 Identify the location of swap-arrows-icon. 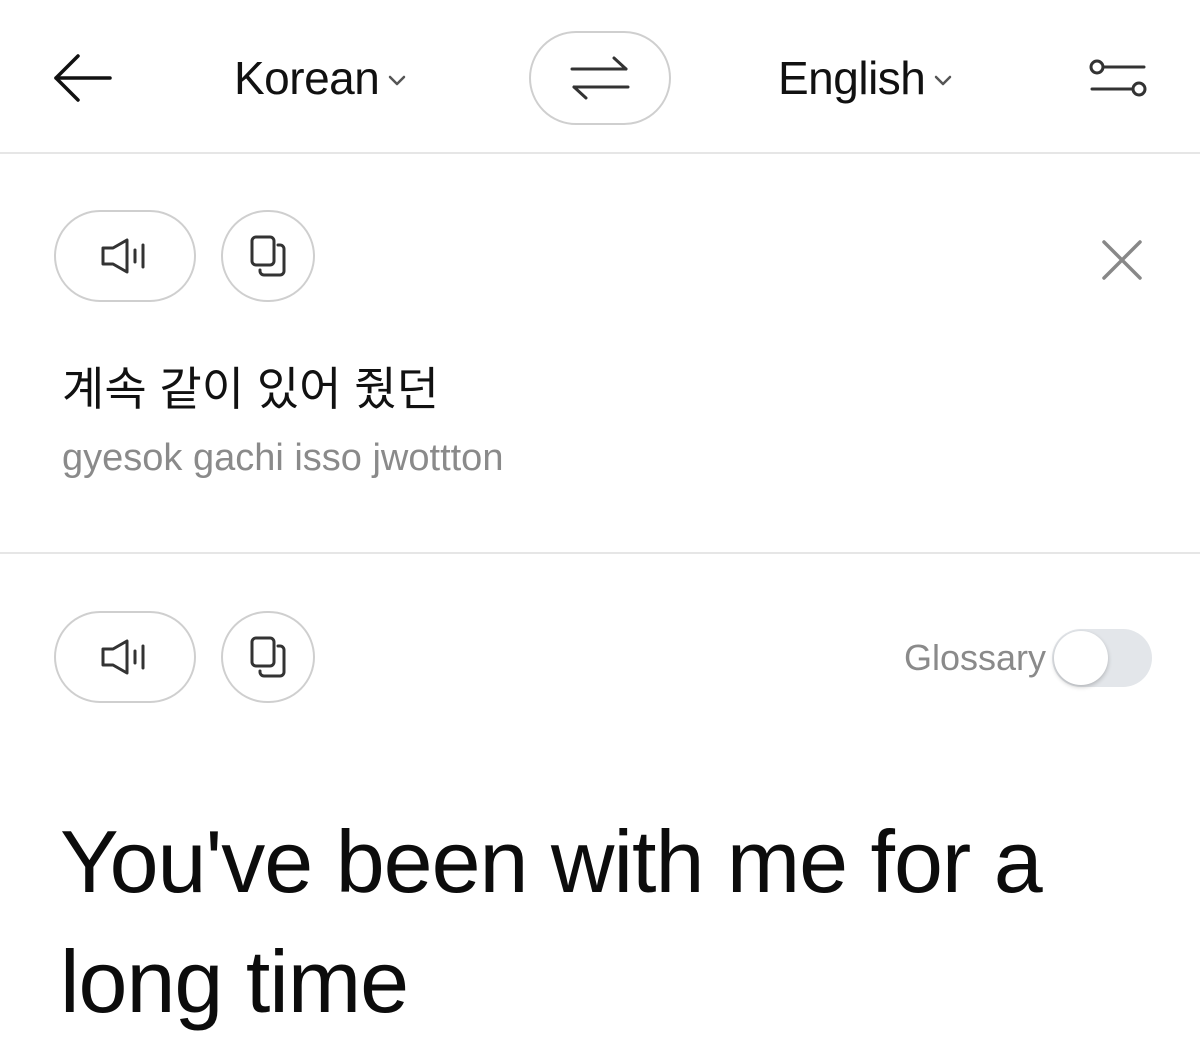
(600, 78).